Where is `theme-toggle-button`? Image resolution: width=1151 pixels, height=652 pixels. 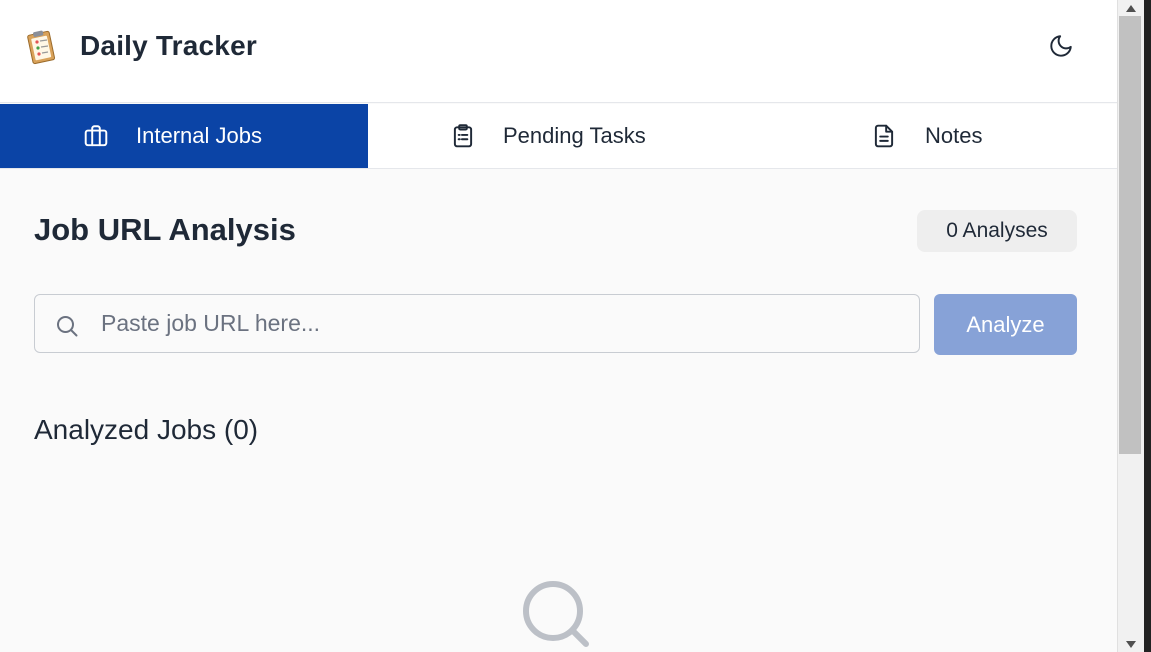
theme-toggle-button is located at coordinates (1061, 48).